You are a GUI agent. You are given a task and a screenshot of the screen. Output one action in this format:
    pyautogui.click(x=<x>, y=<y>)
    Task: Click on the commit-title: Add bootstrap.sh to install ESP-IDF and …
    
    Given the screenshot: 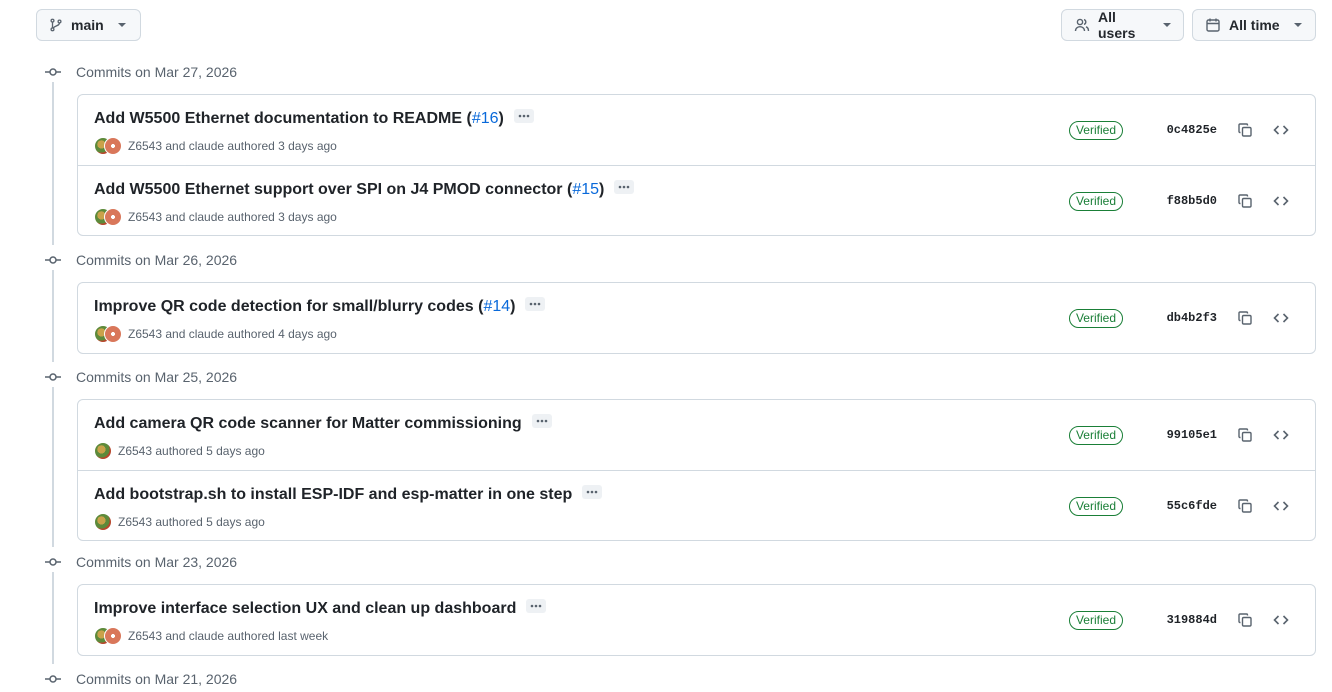 What is the action you would take?
    pyautogui.click(x=348, y=494)
    